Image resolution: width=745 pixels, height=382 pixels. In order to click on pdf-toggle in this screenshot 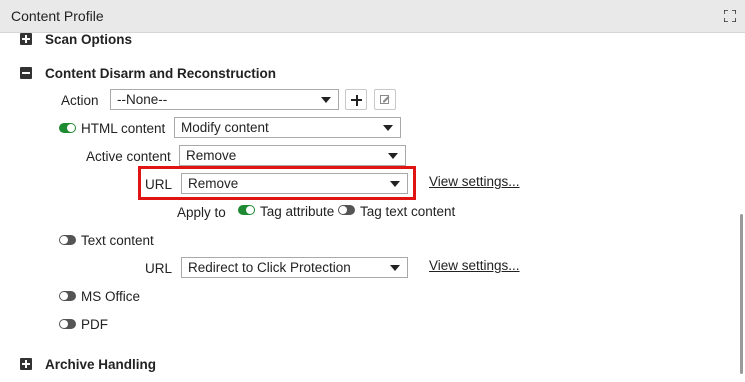, I will do `click(67, 324)`.